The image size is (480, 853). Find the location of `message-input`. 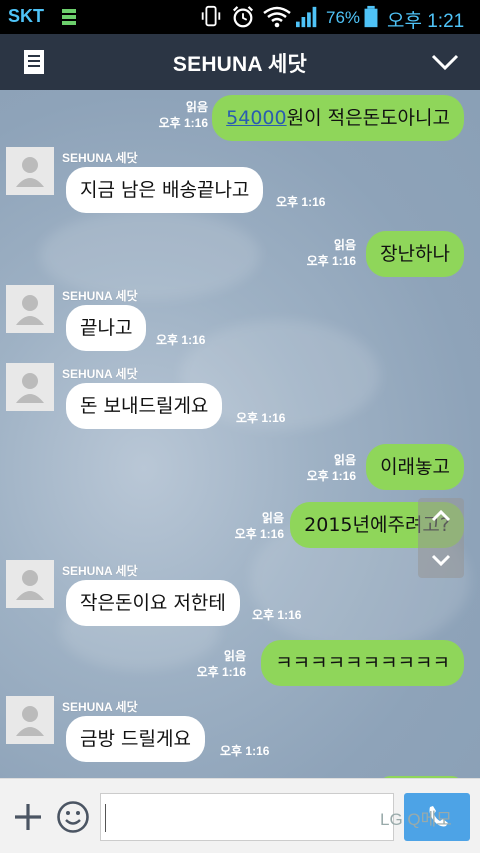

message-input is located at coordinates (247, 817).